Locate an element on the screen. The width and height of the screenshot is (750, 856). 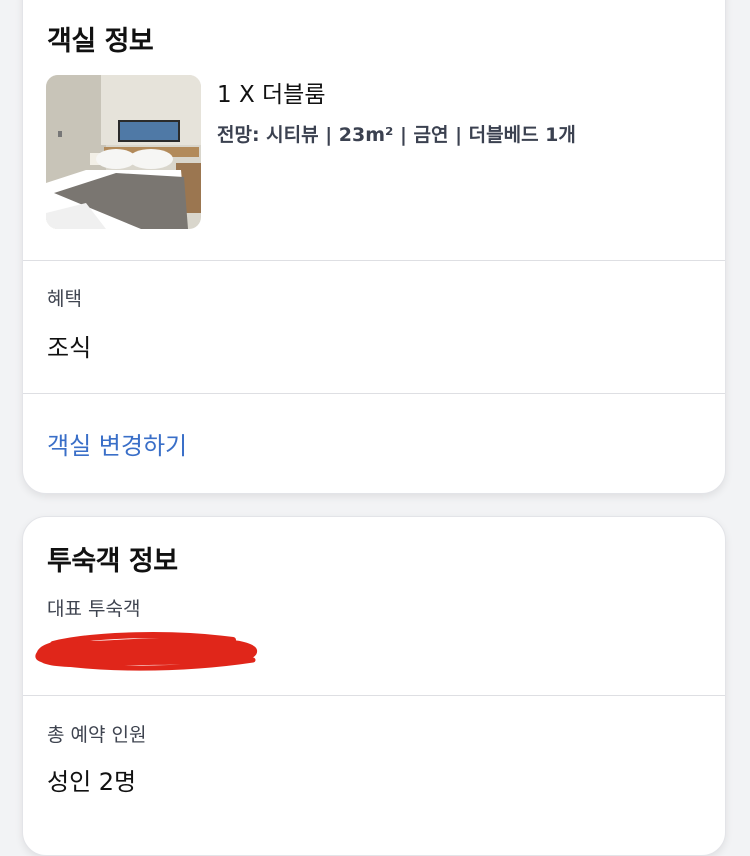
guest-info-title: 투숙객 정보 is located at coordinates (112, 561).